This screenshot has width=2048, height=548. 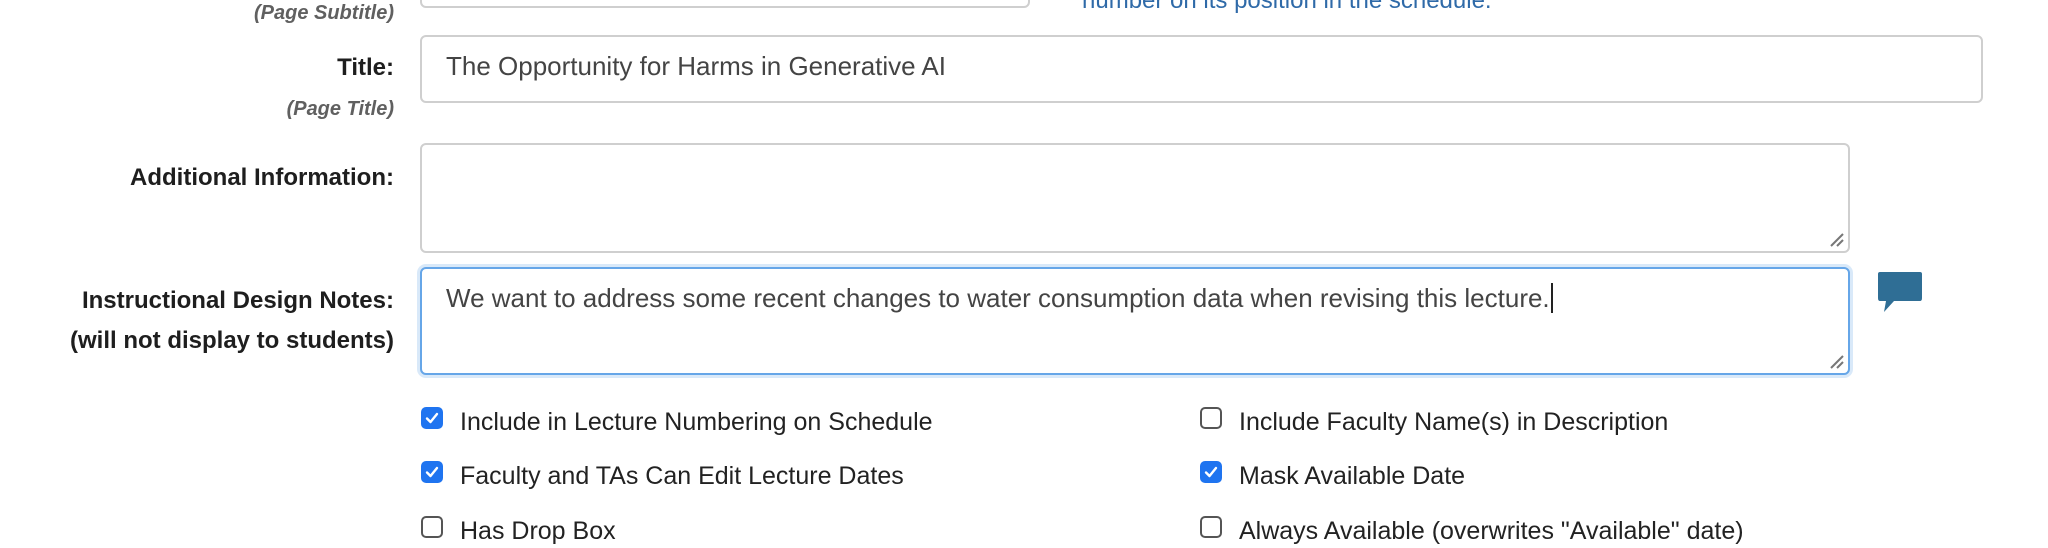 What do you see at coordinates (1287, 7) in the screenshot?
I see `lecture-numbering-help-text: number on its position in the schedule.` at bounding box center [1287, 7].